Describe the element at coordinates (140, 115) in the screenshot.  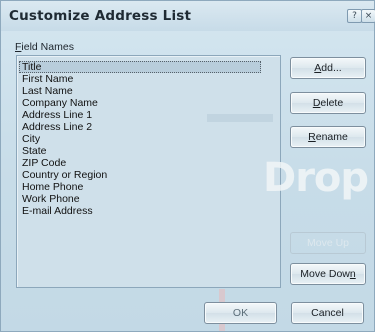
I see `list-item-address-line-1: Address Line 1` at that location.